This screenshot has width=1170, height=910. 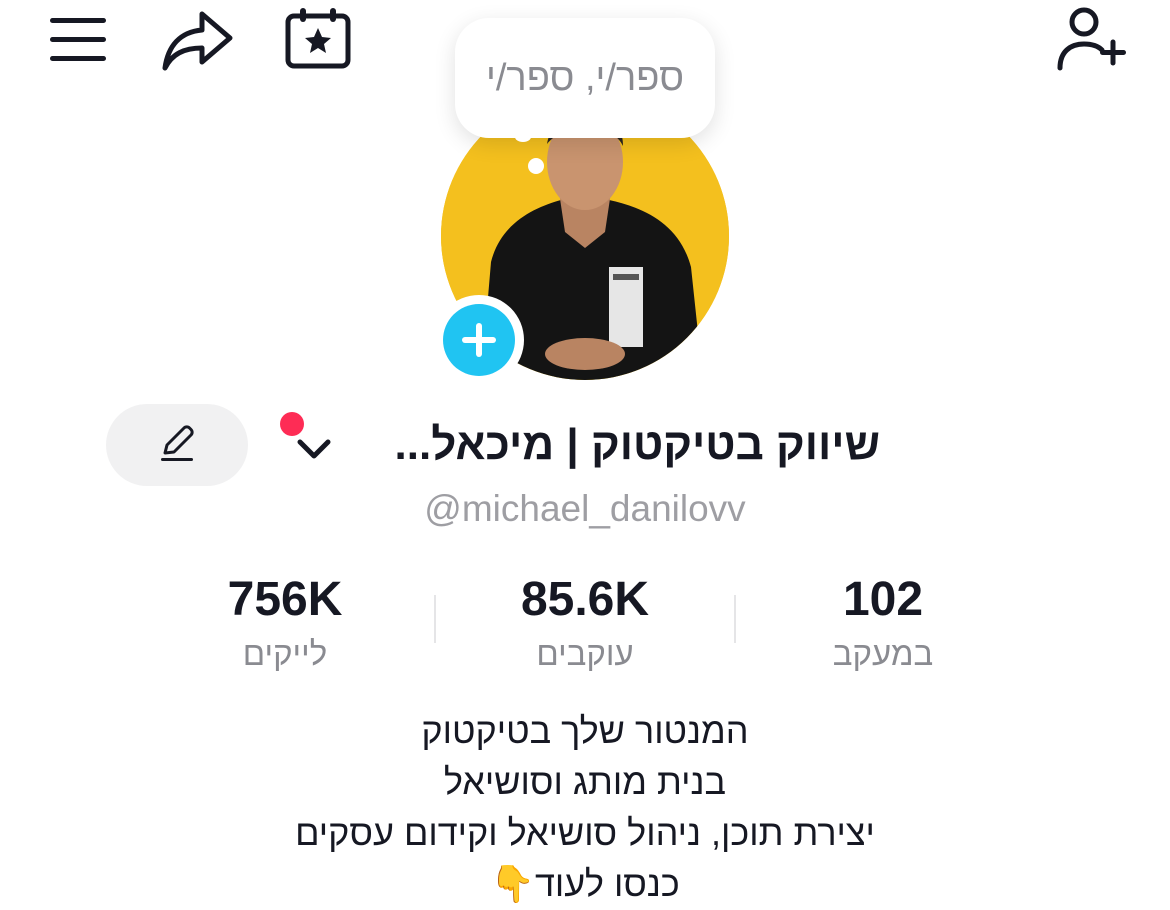 I want to click on following-label: במעקב, so click(x=883, y=653).